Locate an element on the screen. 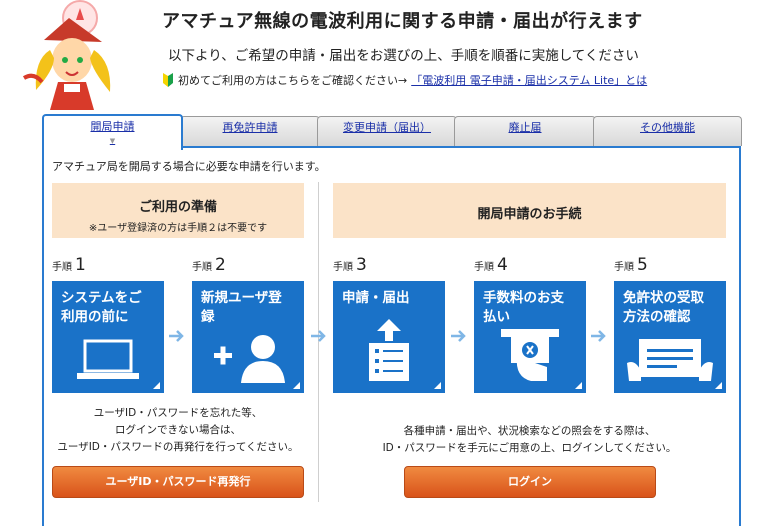  tab-opening-application: 開局申請 ▼ is located at coordinates (112, 132).